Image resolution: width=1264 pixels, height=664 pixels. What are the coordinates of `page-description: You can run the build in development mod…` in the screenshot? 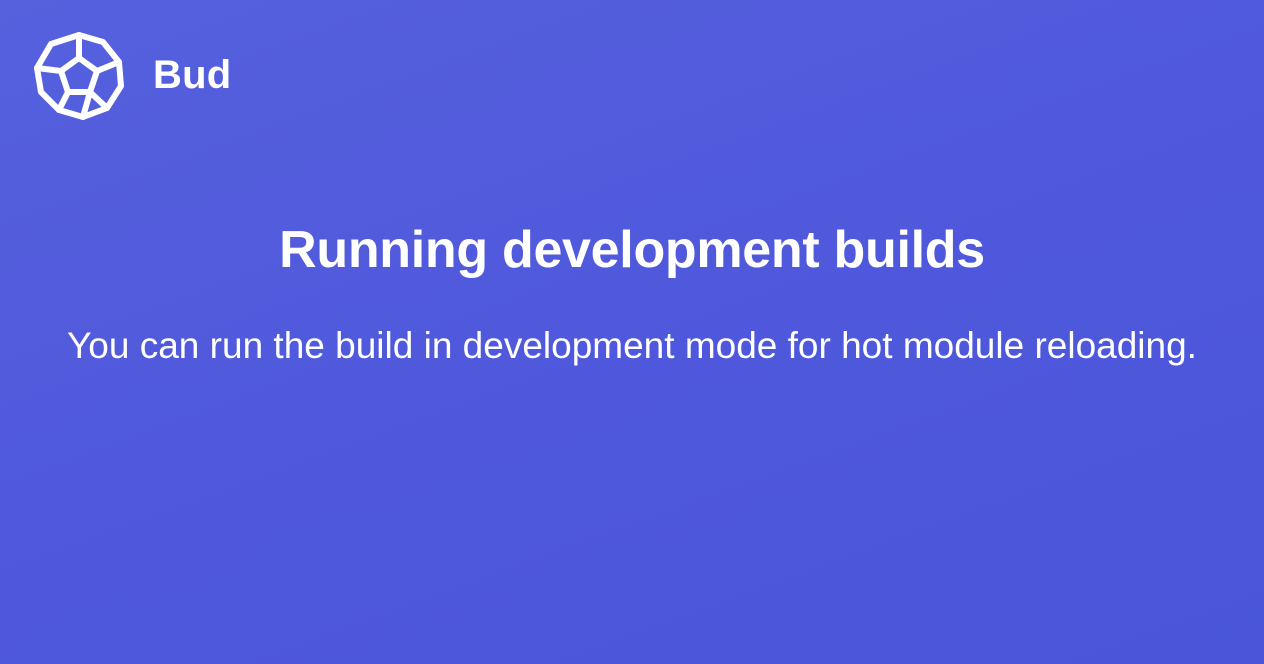 It's located at (632, 345).